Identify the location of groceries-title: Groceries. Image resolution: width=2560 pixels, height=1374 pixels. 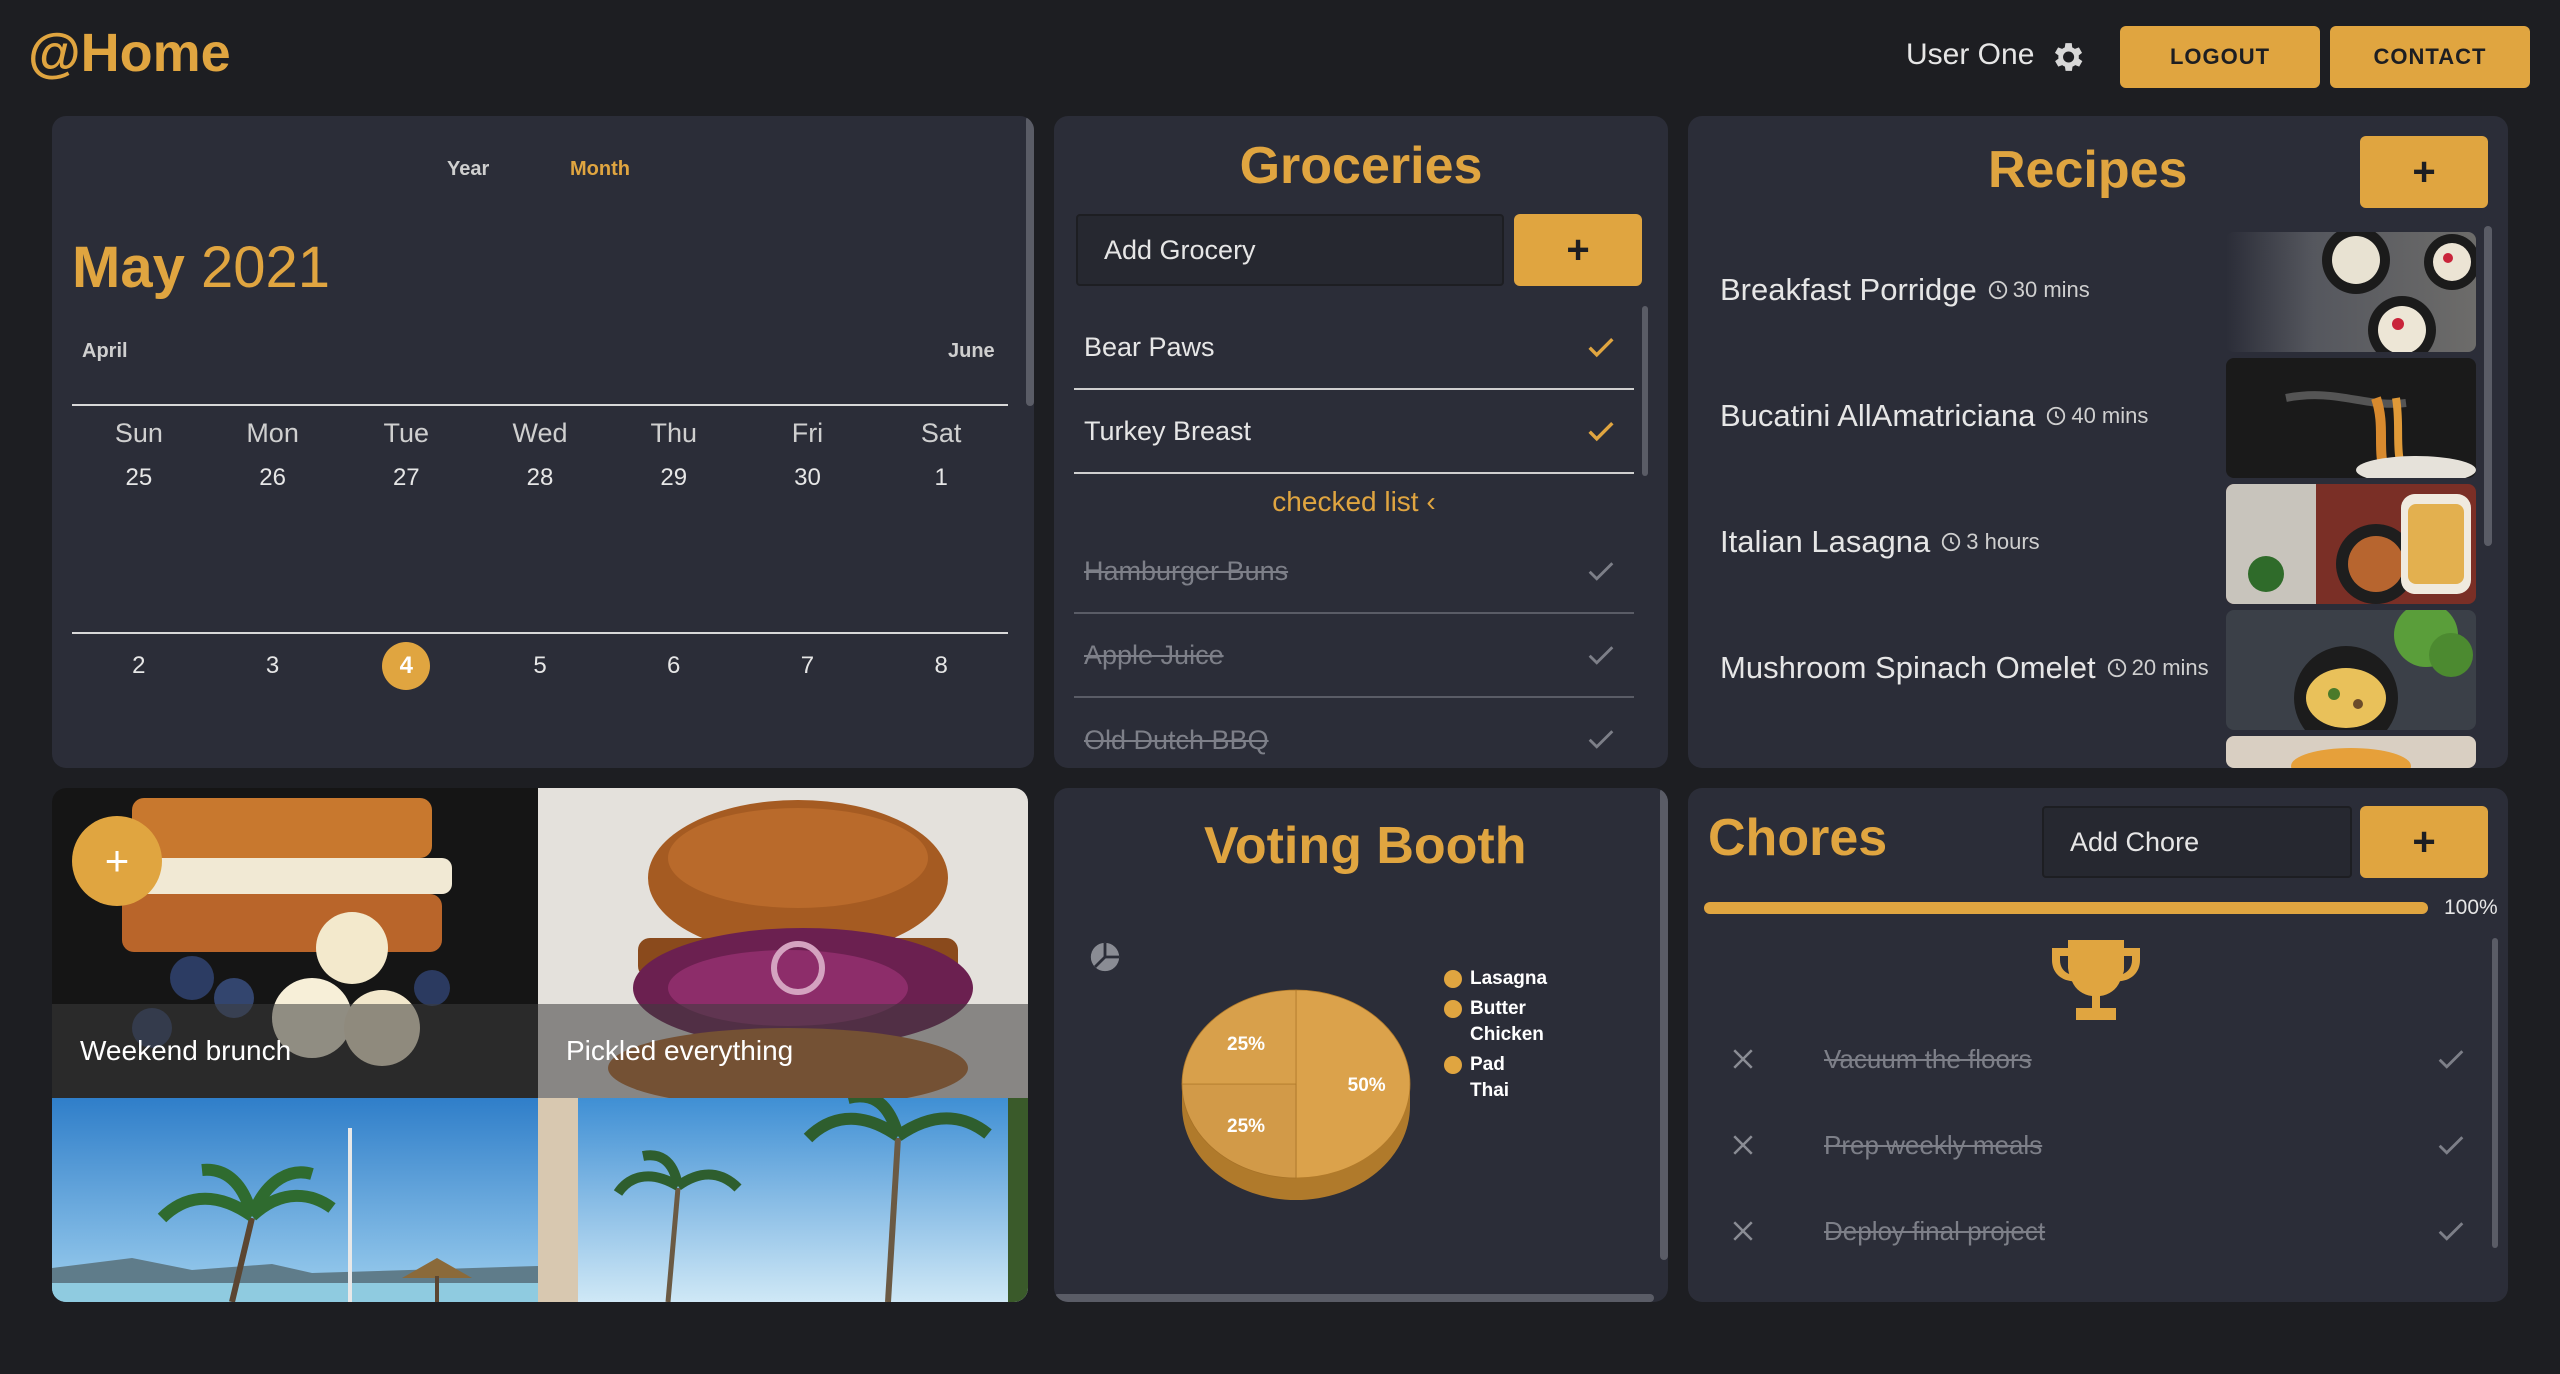
(1361, 166).